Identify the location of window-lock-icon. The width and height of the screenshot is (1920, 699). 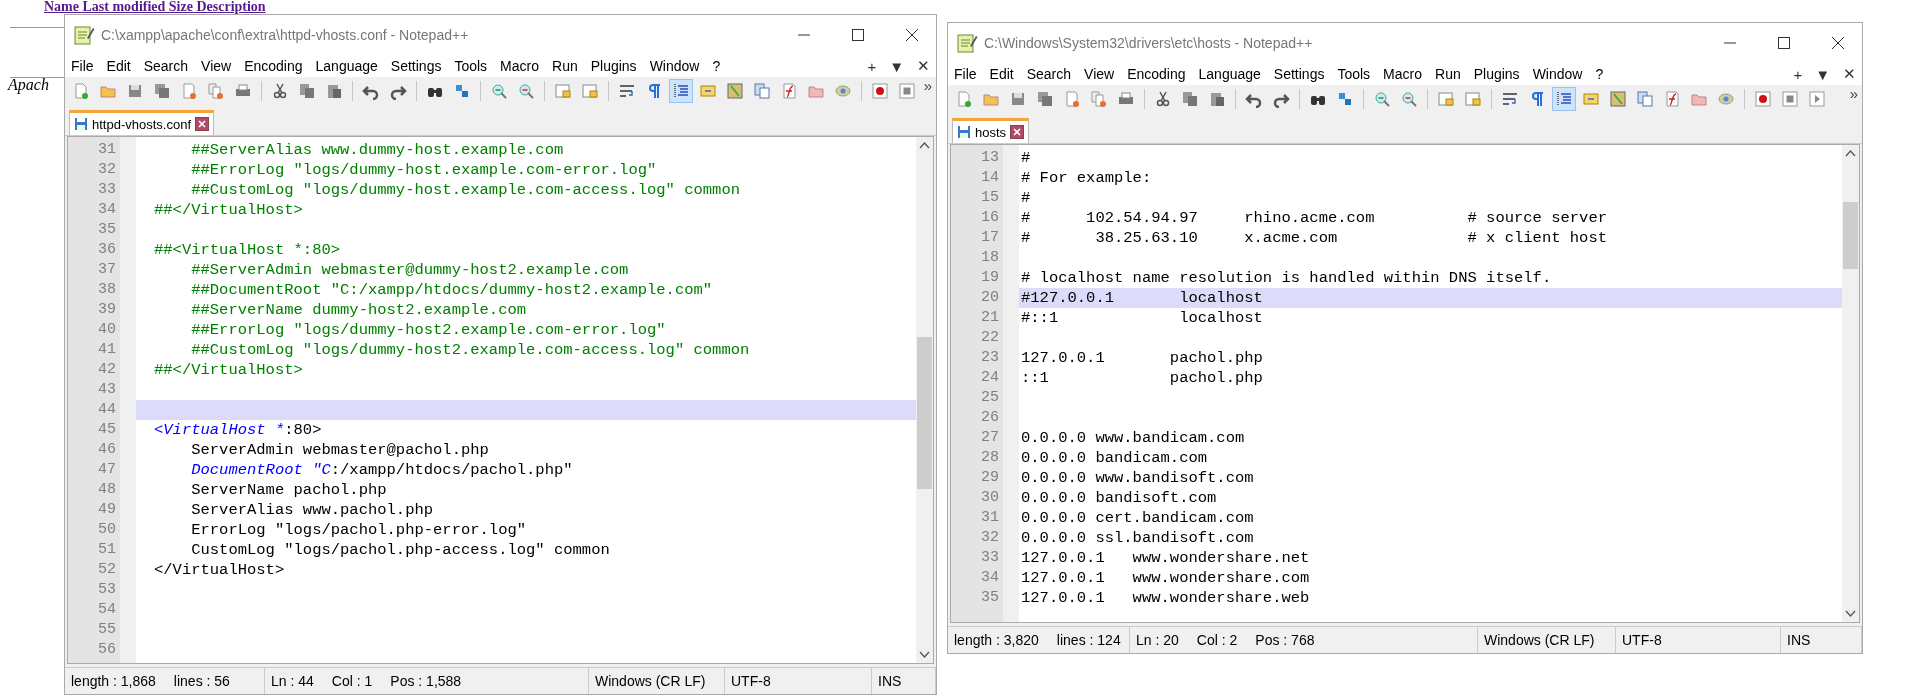
(1446, 99).